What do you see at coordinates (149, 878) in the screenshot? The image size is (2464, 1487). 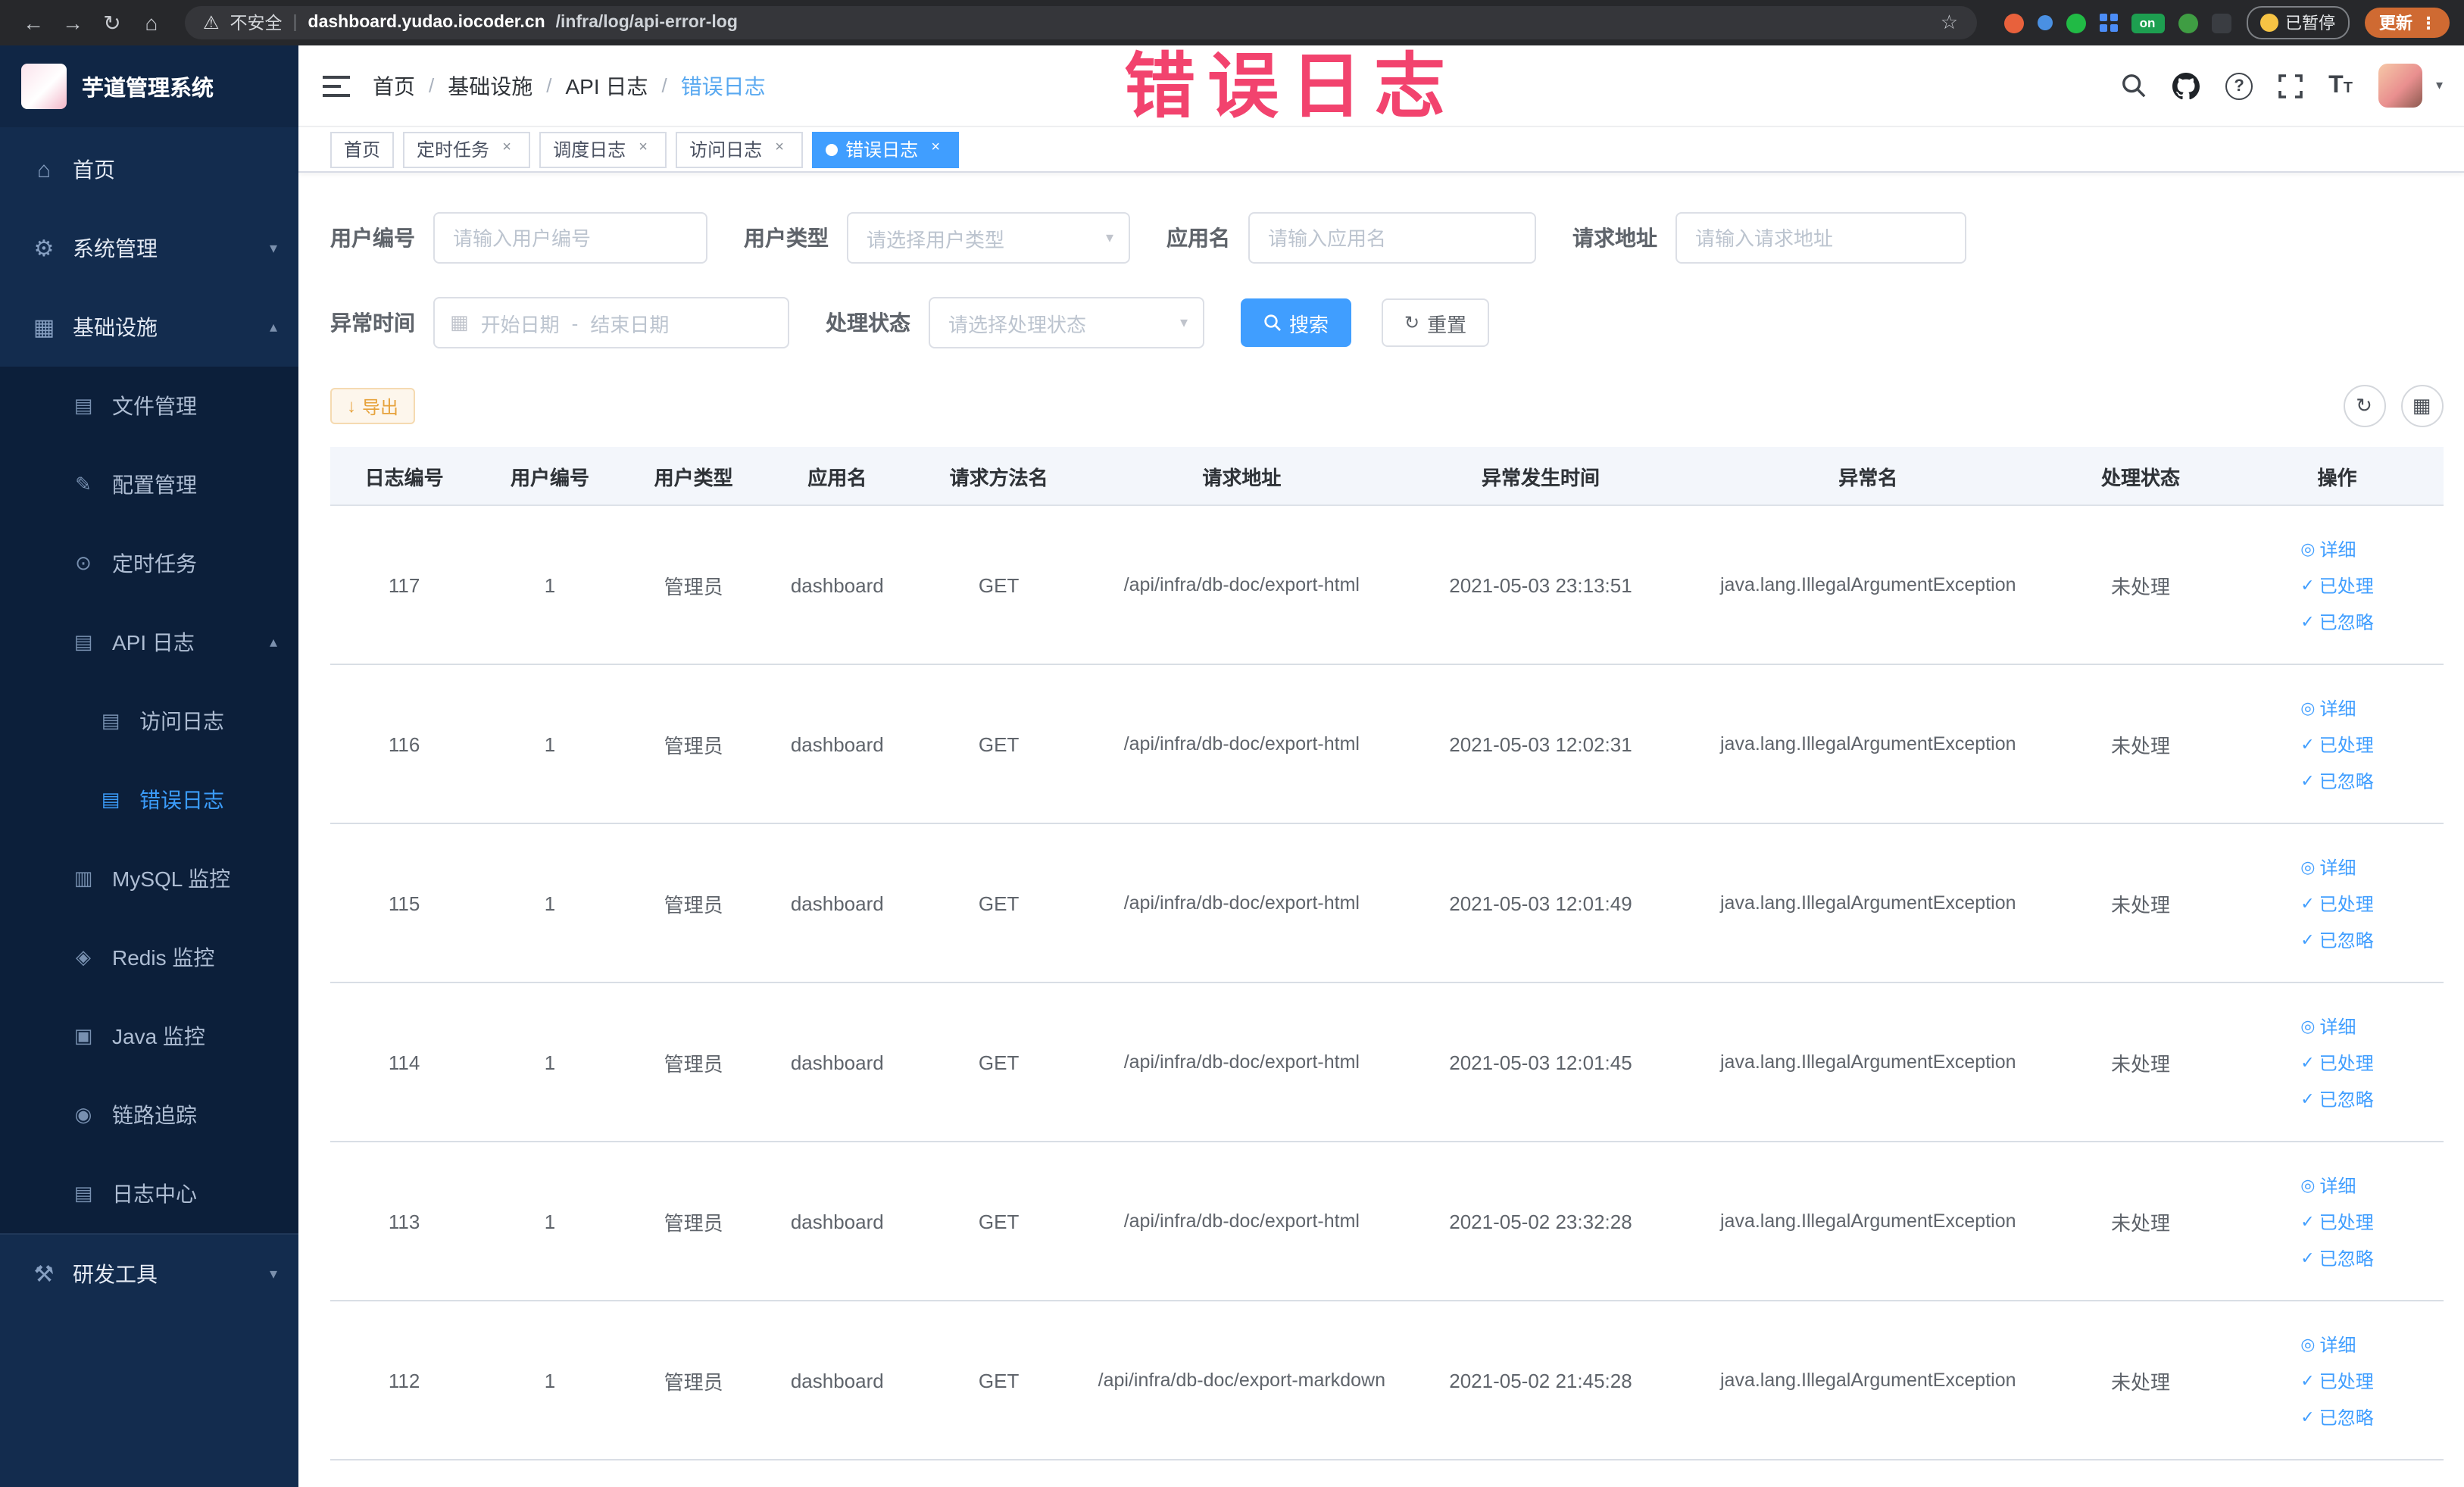 I see `sidebar-item-mysql-monitor: ▥ MySQL 监控` at bounding box center [149, 878].